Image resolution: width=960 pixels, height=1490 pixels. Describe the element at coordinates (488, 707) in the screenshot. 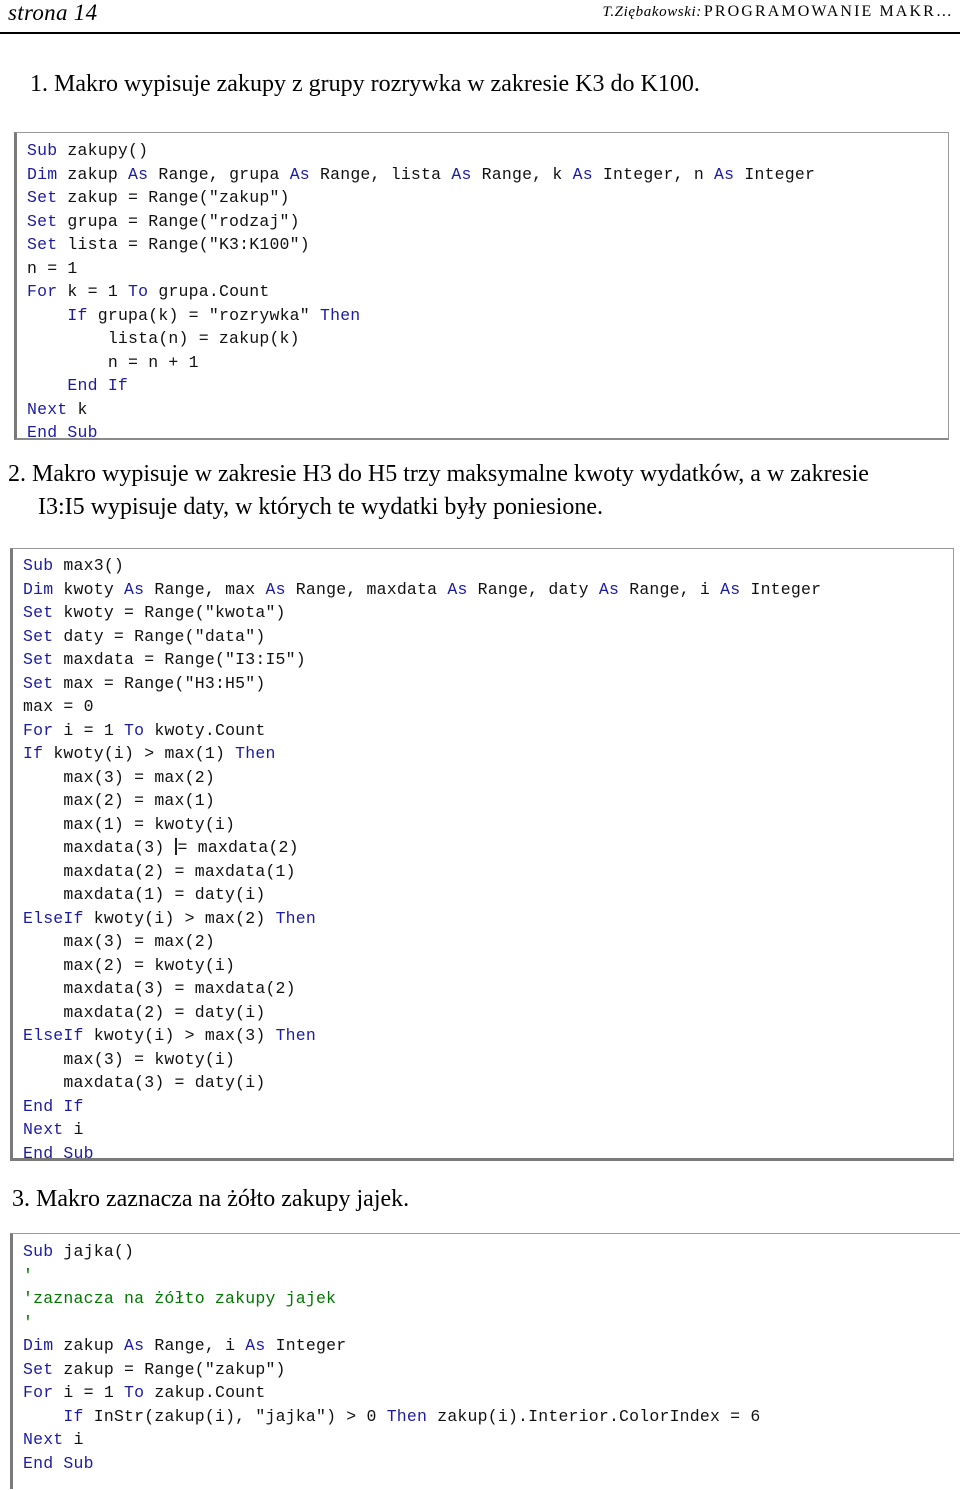

I see `code-line: max = 0` at that location.